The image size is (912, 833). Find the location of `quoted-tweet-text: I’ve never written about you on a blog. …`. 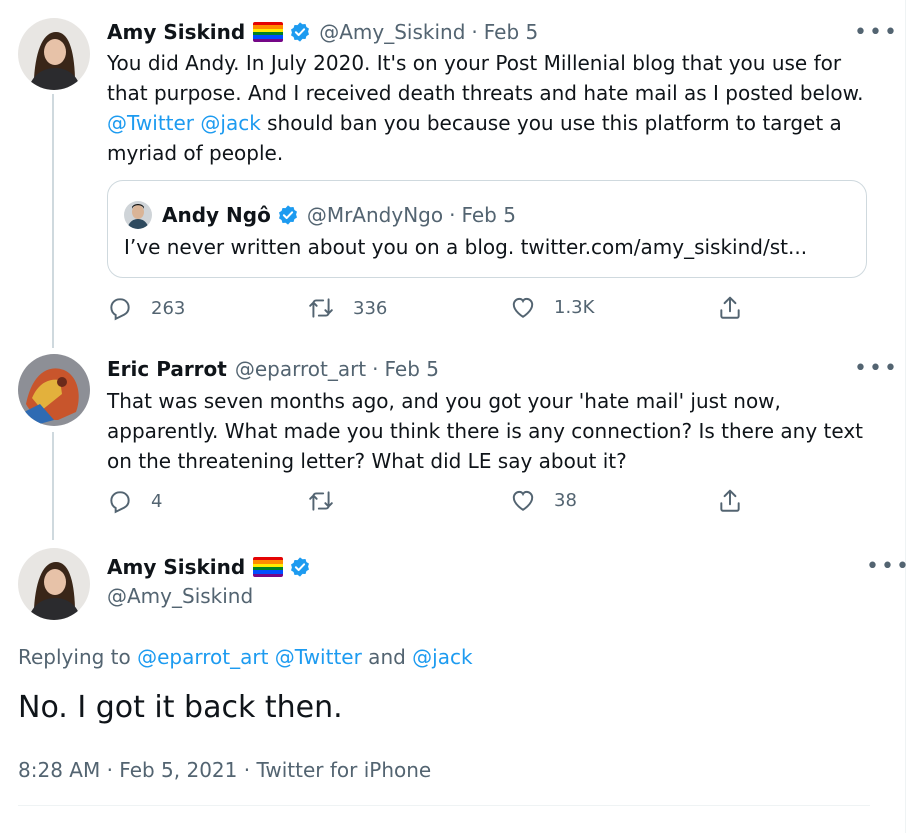

quoted-tweet-text: I’ve never written about you on a blog. … is located at coordinates (466, 247).